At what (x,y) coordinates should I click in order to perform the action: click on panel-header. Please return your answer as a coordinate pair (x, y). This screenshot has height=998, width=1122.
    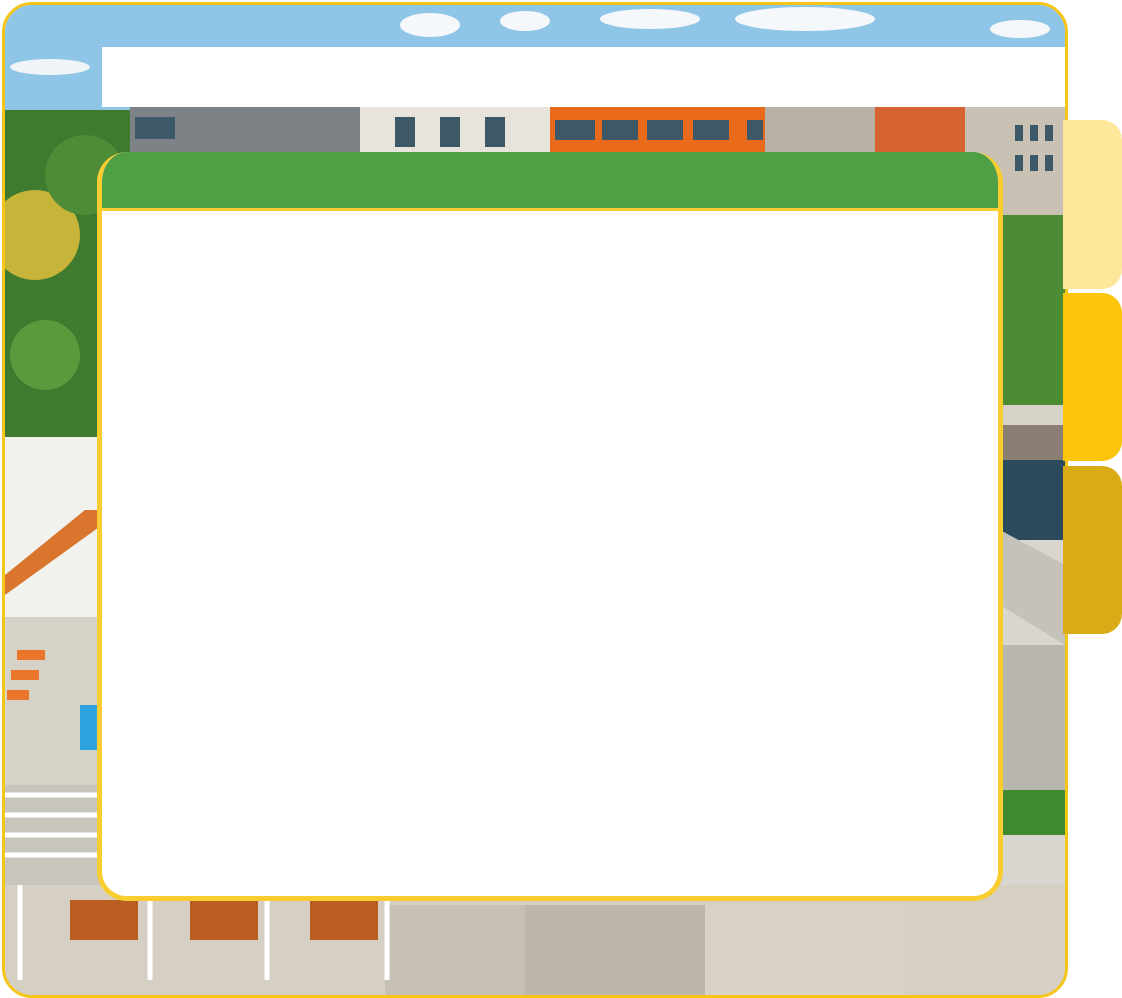
    Looking at the image, I should click on (550, 181).